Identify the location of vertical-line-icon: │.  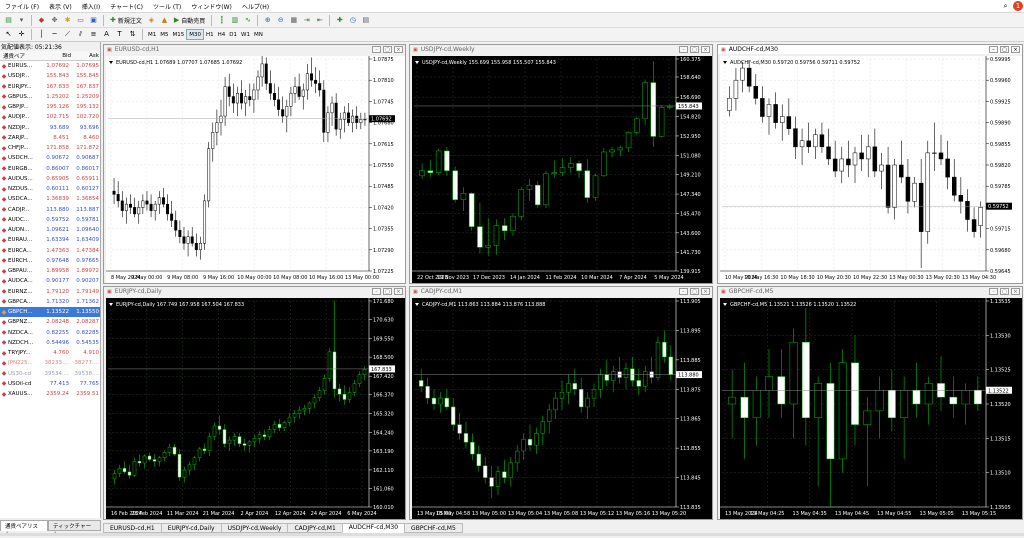
(41, 34).